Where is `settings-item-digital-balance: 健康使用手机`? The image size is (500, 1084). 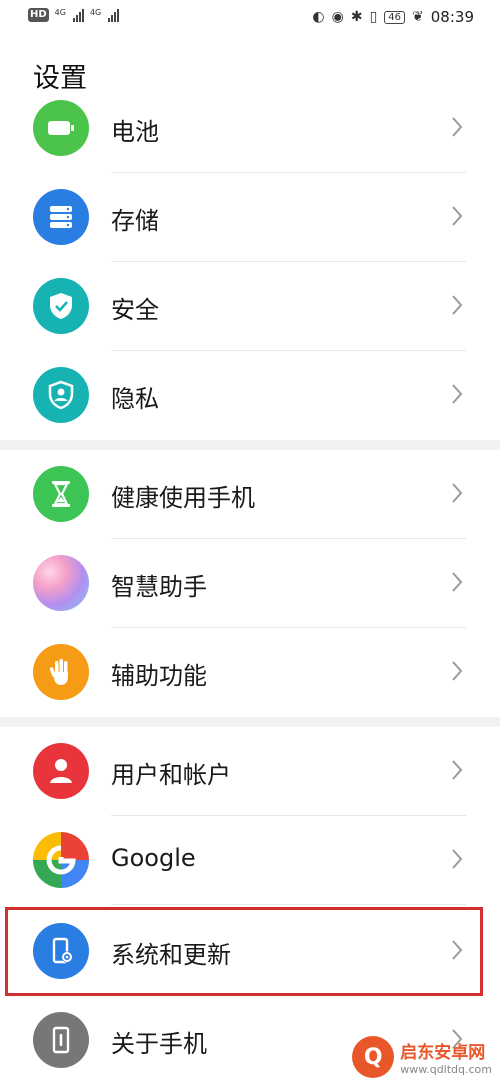 settings-item-digital-balance: 健康使用手机 is located at coordinates (250, 494).